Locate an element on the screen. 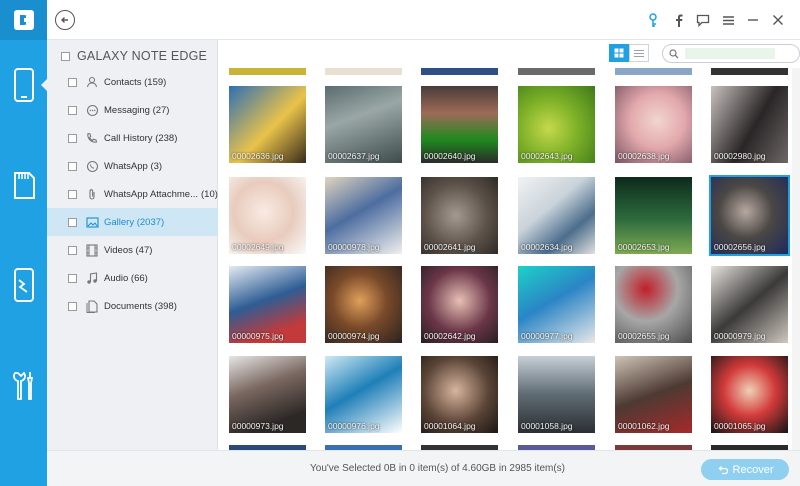  gallery-thumb: 00002980.jpg is located at coordinates (749, 124).